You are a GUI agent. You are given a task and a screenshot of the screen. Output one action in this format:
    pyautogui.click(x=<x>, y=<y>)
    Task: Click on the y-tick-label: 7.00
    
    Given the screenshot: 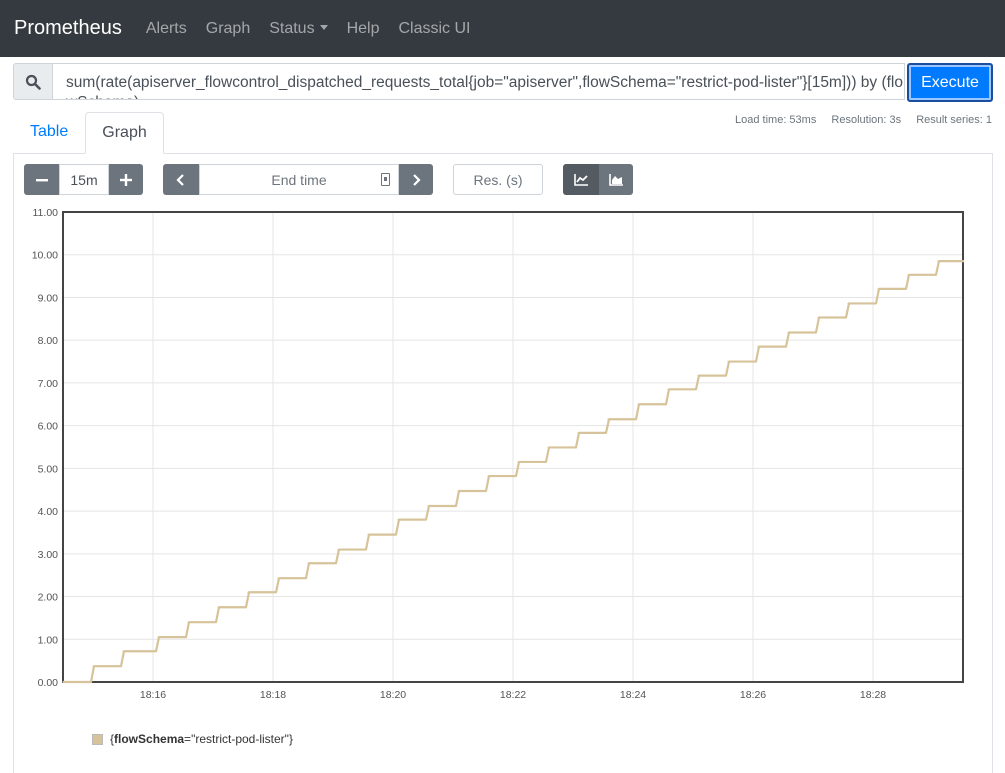 What is the action you would take?
    pyautogui.click(x=48, y=384)
    